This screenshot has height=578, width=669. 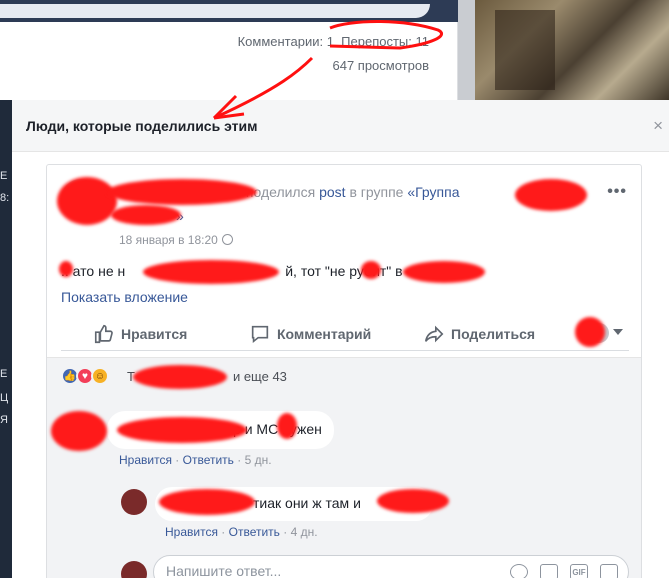 I want to click on comment-button: Комментарий, so click(x=310, y=334).